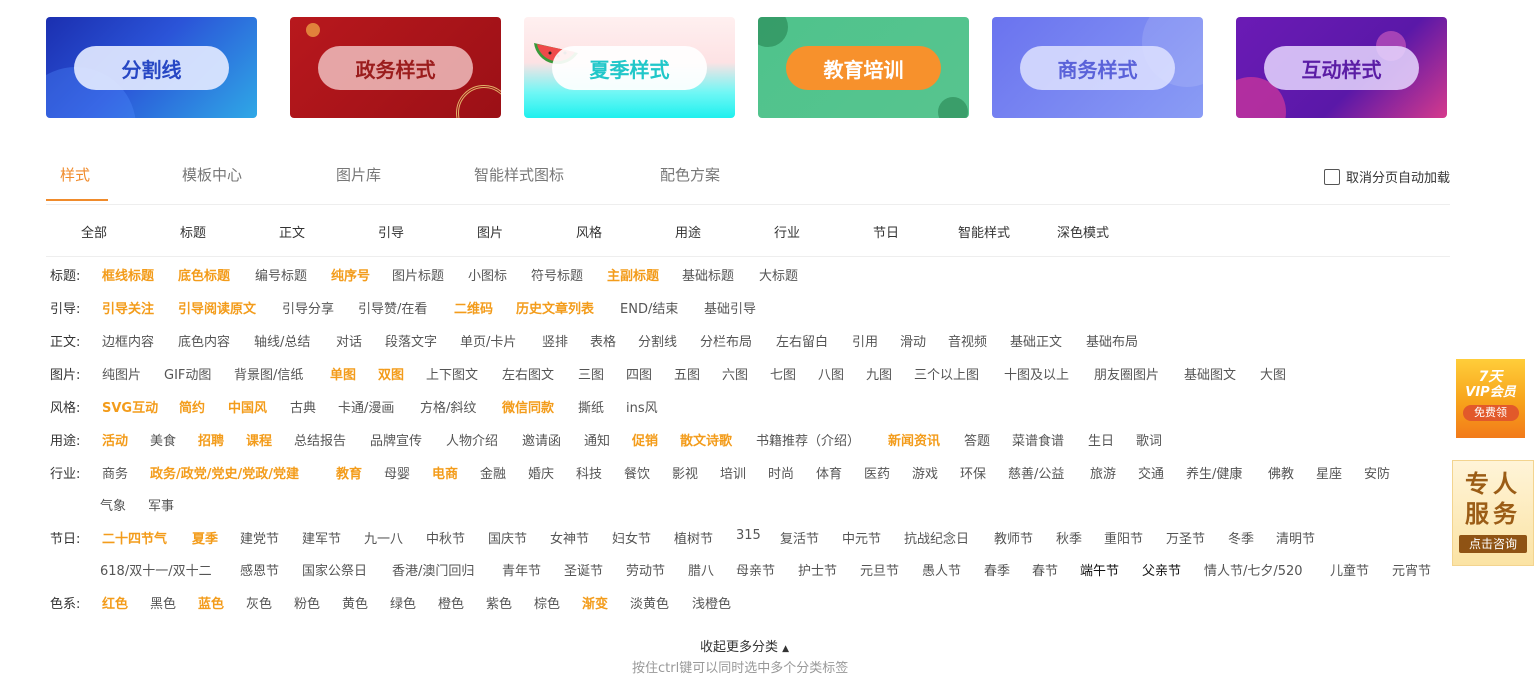 This screenshot has width=1538, height=700. Describe the element at coordinates (541, 472) in the screenshot. I see `tag-link: 婚庆` at that location.